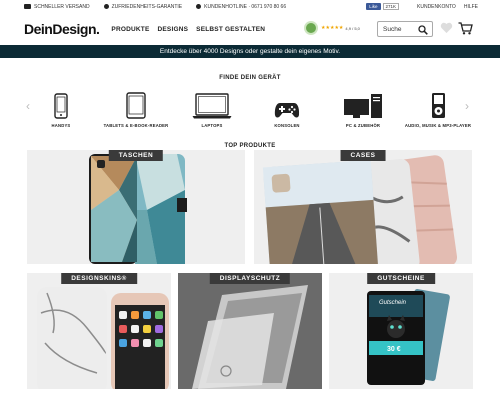 Image resolution: width=500 pixels, height=400 pixels. Describe the element at coordinates (352, 28) in the screenshot. I see `rating-score: 4,9 / 5,0` at that location.